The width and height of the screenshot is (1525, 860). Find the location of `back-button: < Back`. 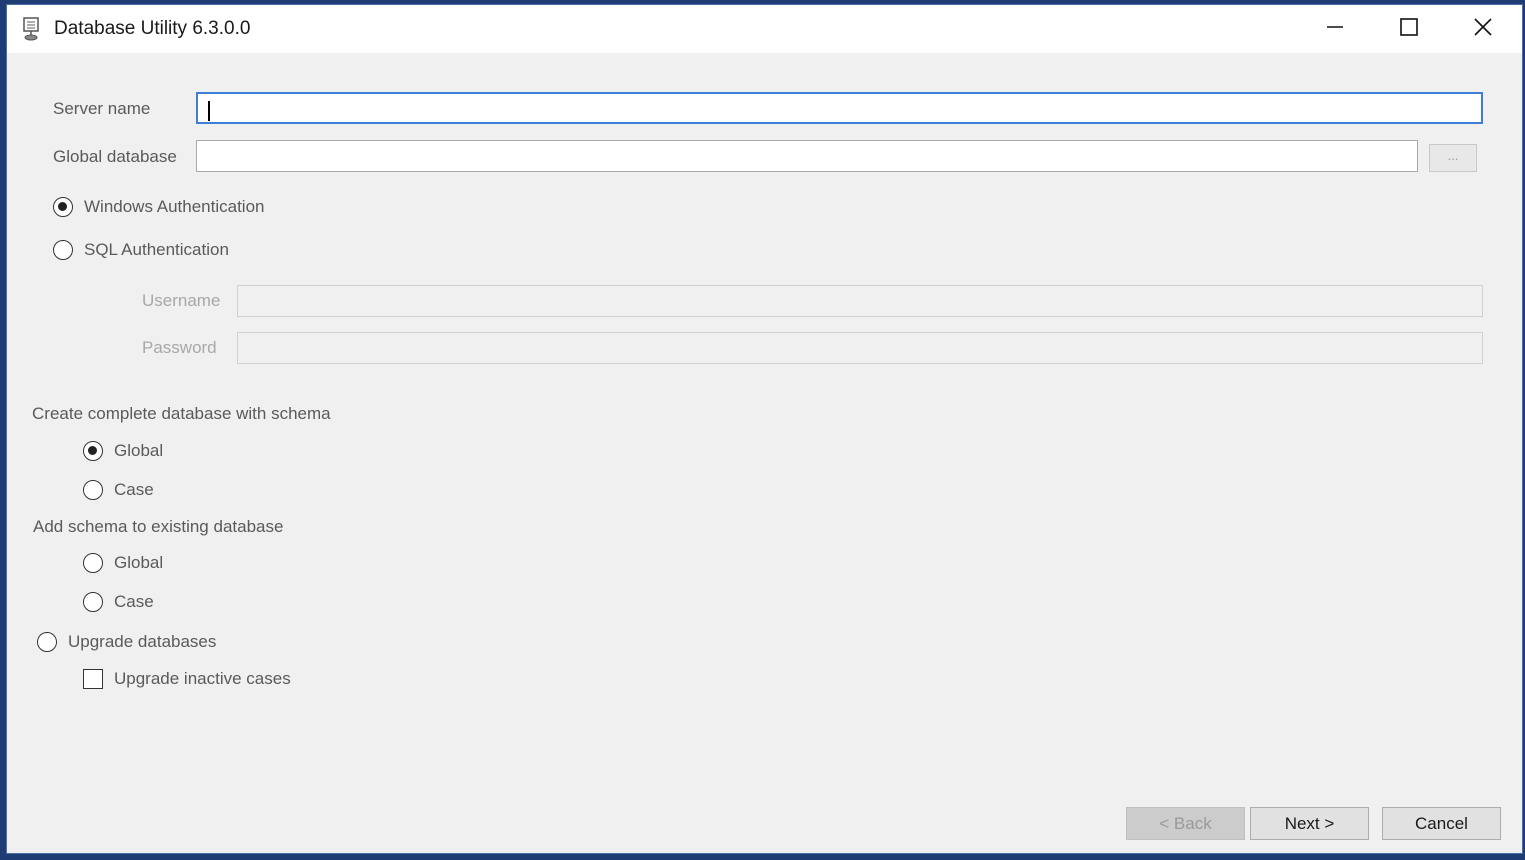

back-button: < Back is located at coordinates (1185, 823).